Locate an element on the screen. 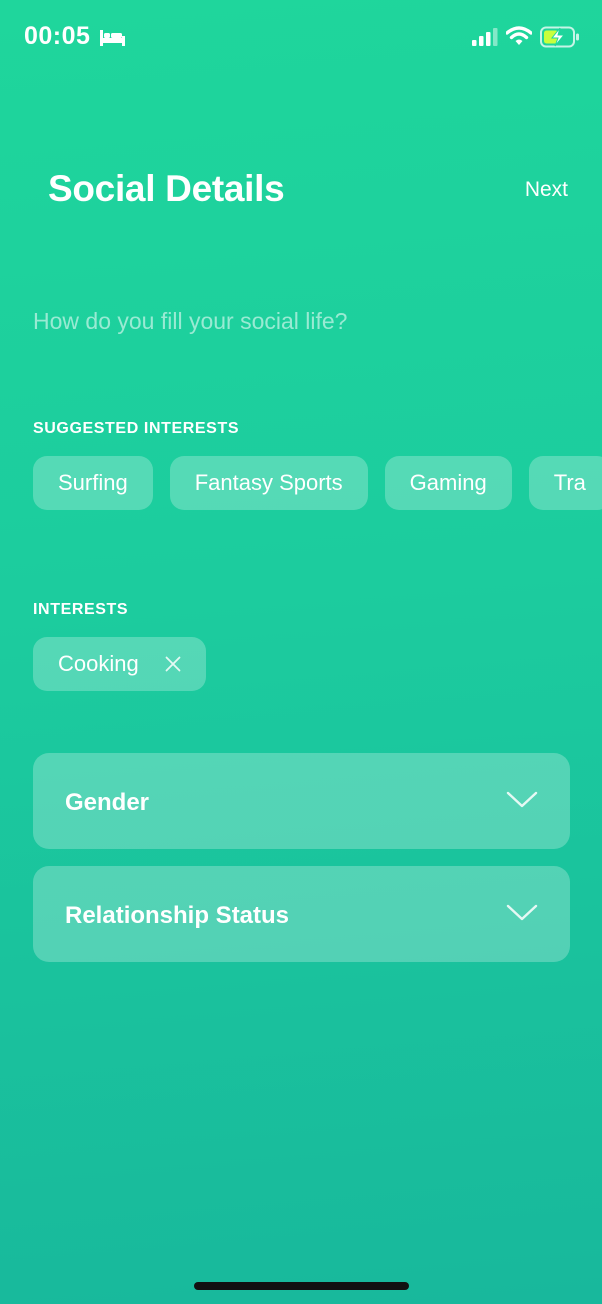 The image size is (602, 1304). wifi-icon is located at coordinates (519, 35).